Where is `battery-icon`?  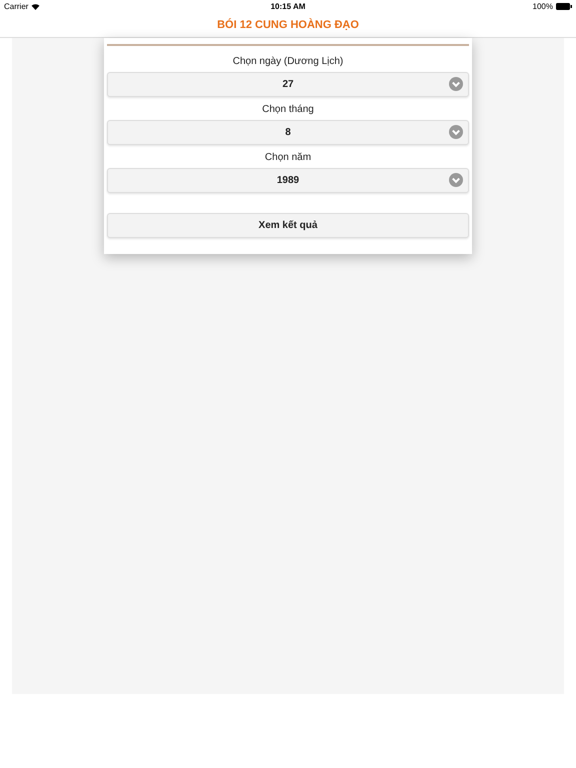 battery-icon is located at coordinates (564, 6).